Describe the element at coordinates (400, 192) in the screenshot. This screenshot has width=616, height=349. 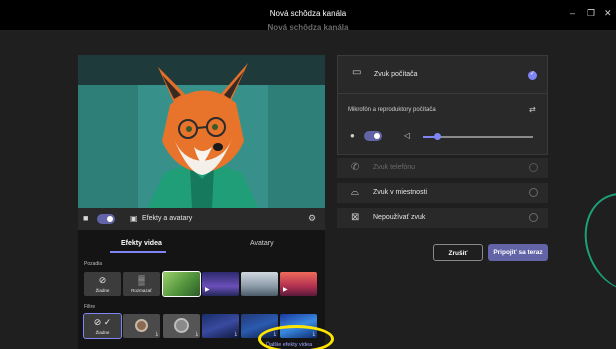
I see `room-audio-label: Zvuk v miestnosti` at that location.